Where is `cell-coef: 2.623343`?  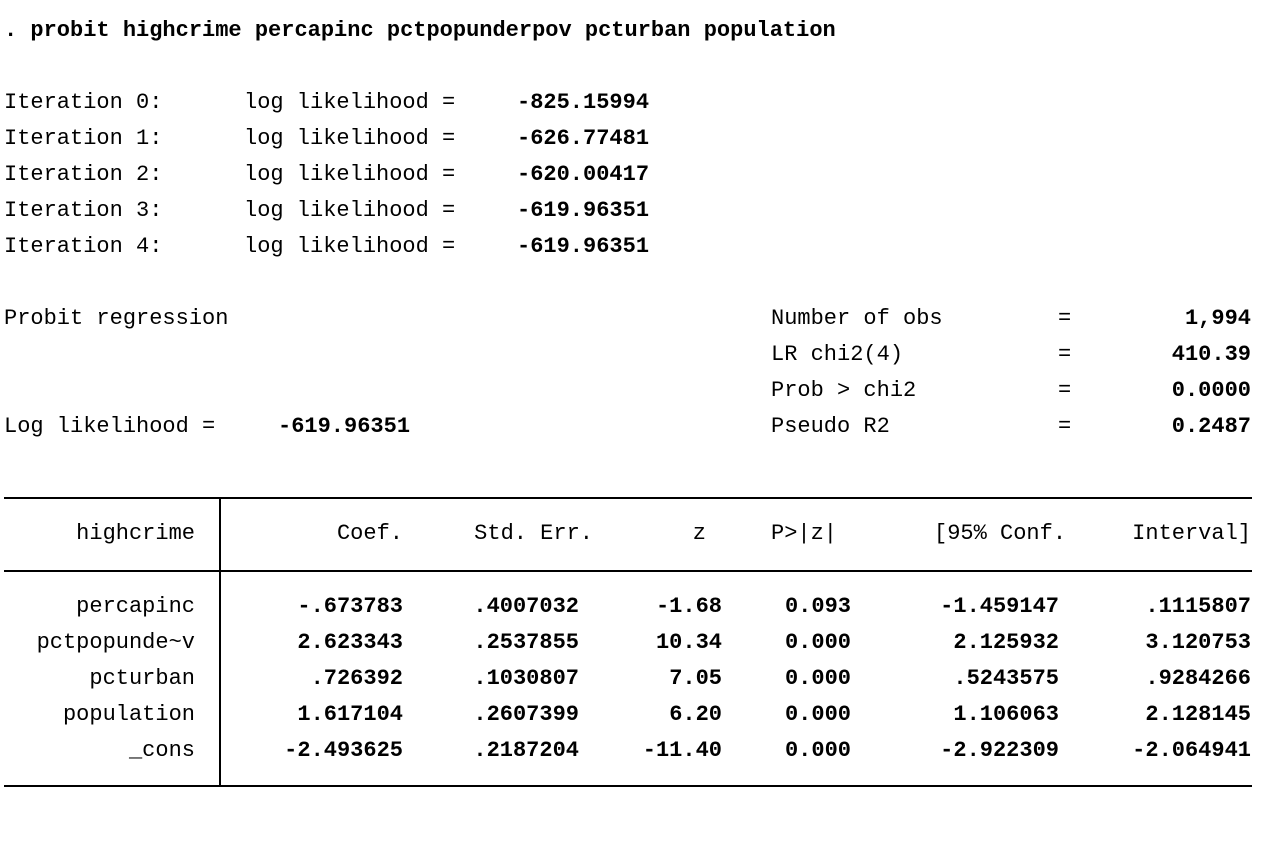
cell-coef: 2.623343 is located at coordinates (350, 642).